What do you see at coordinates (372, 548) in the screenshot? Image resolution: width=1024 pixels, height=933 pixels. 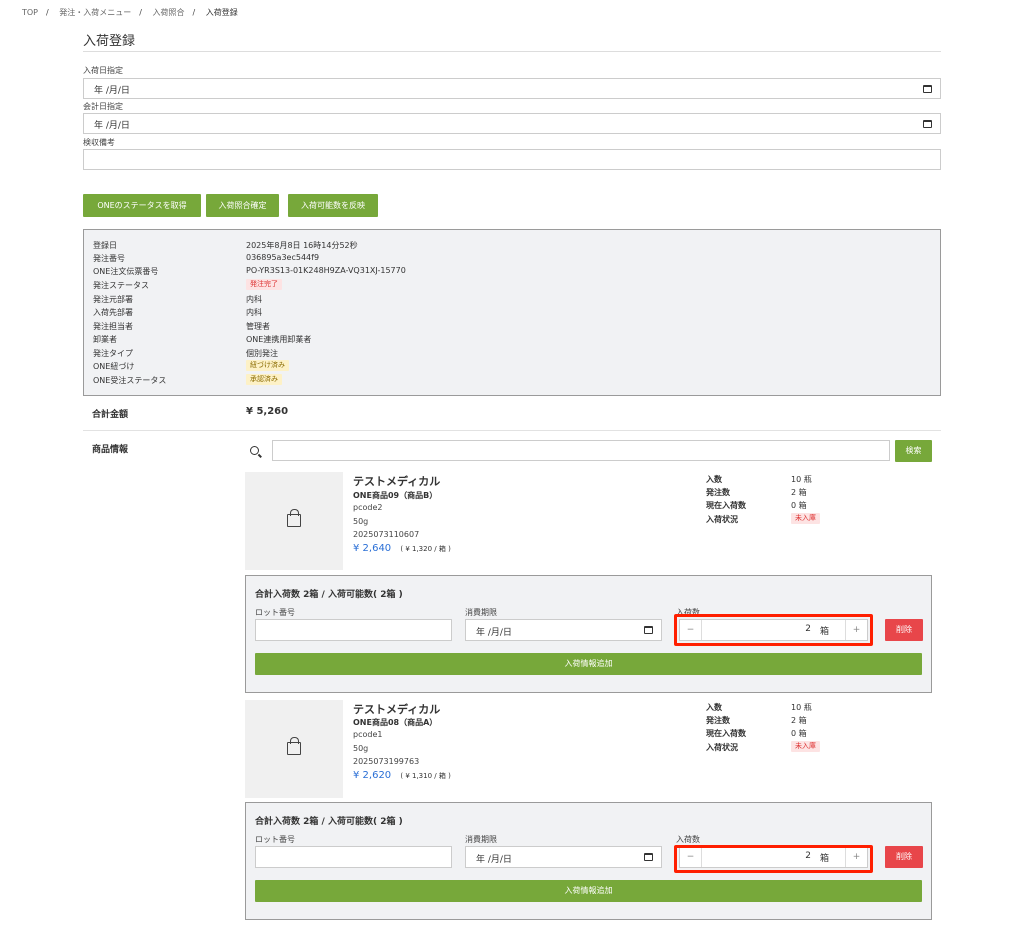 I see `price-value: ¥ 2,640` at bounding box center [372, 548].